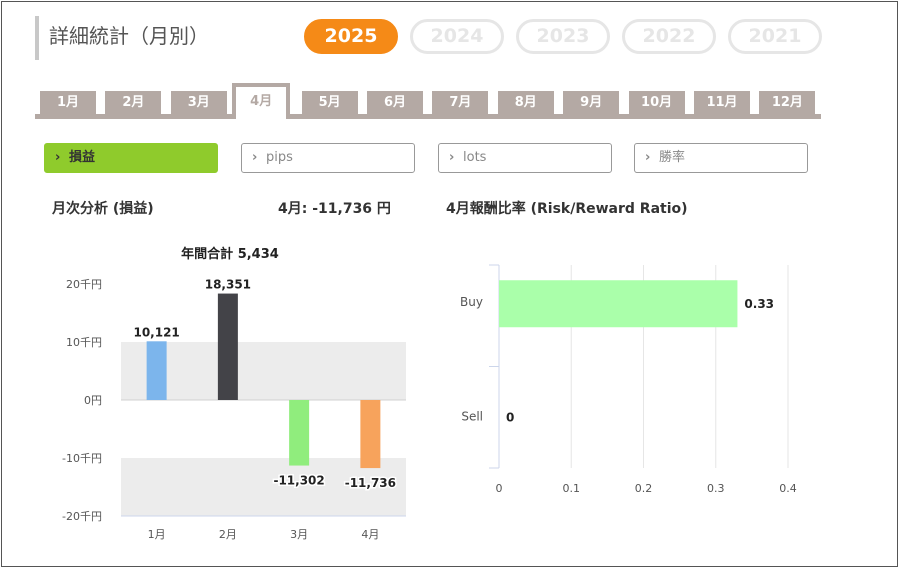 Image resolution: width=900 pixels, height=571 pixels. What do you see at coordinates (499, 488) in the screenshot?
I see `x-tick-label: 0` at bounding box center [499, 488].